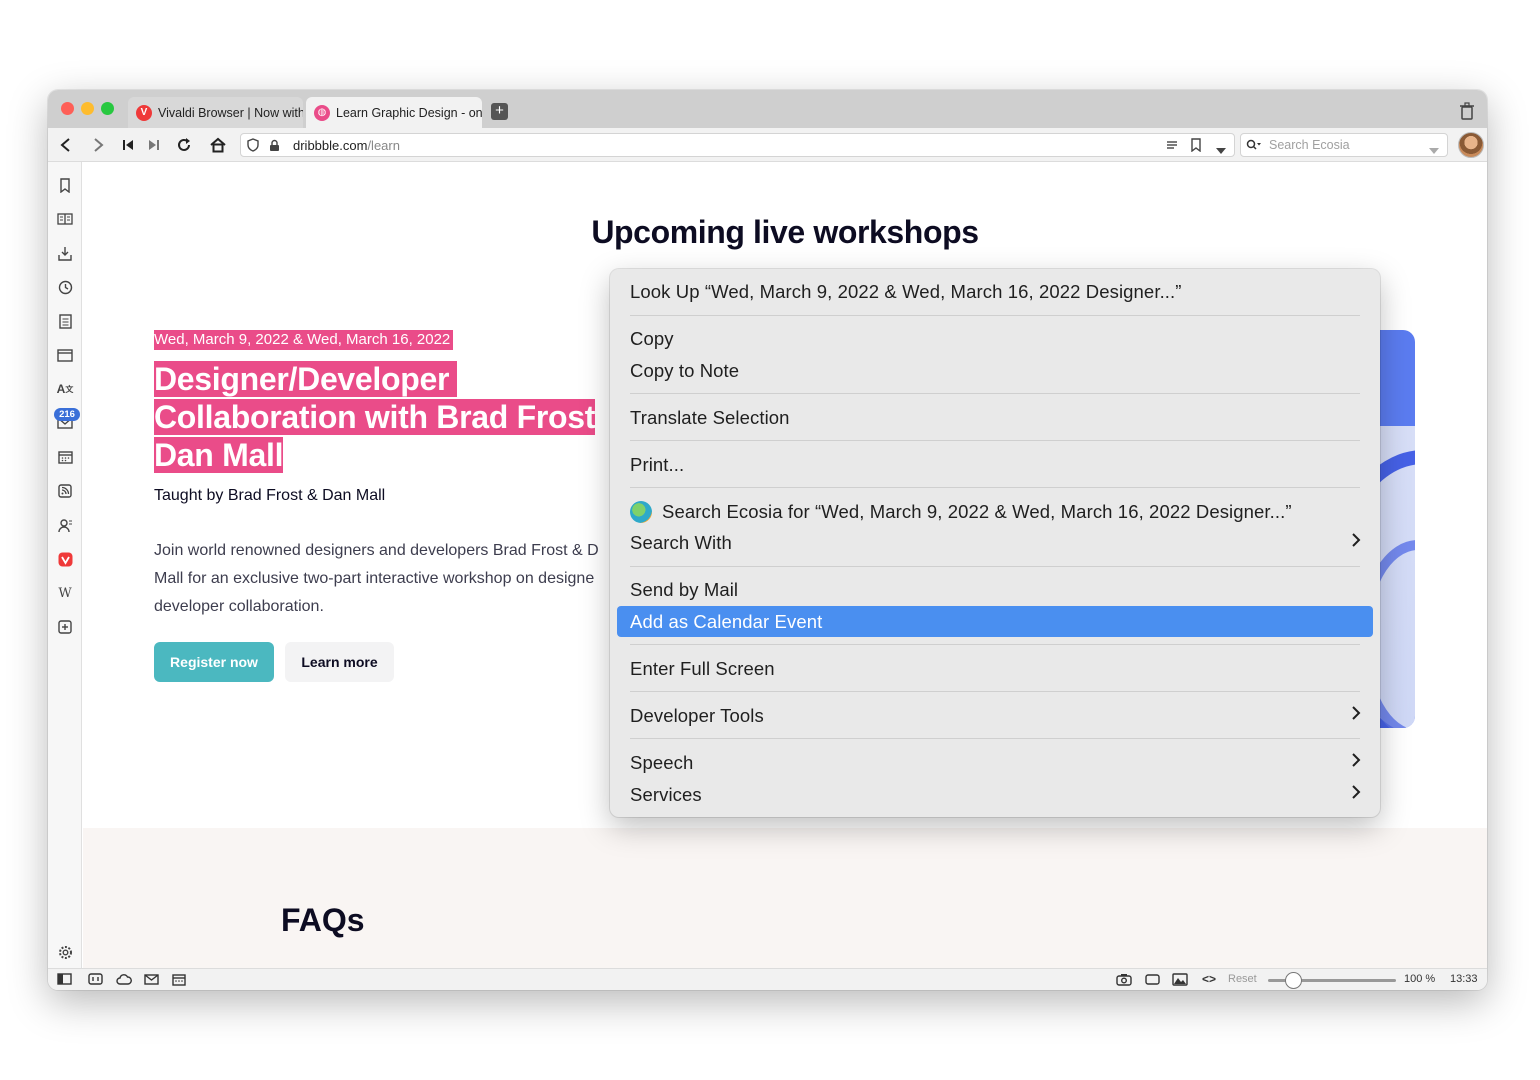 This screenshot has height=1080, width=1540. I want to click on menu-item-search-with: Search With, so click(995, 542).